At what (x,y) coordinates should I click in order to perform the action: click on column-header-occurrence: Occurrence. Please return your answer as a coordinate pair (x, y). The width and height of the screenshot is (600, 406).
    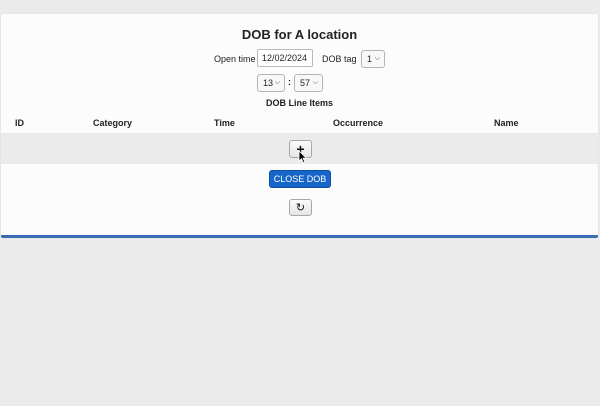
    Looking at the image, I should click on (358, 123).